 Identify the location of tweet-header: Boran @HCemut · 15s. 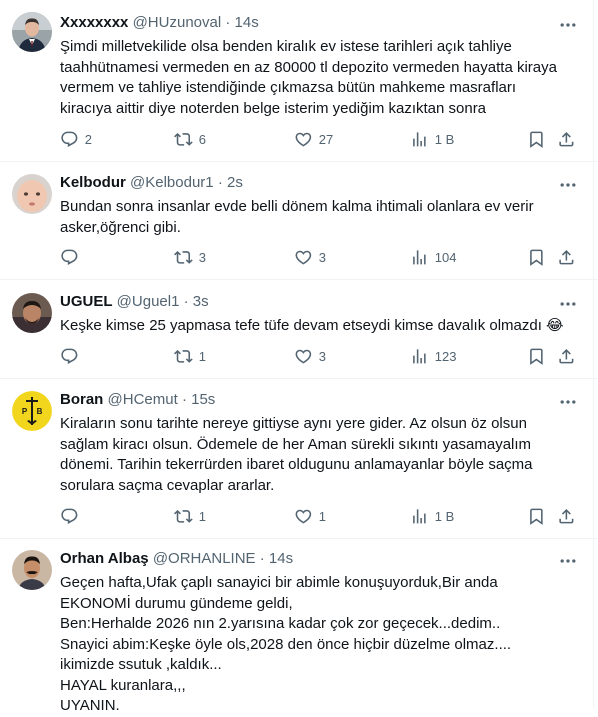
(137, 400).